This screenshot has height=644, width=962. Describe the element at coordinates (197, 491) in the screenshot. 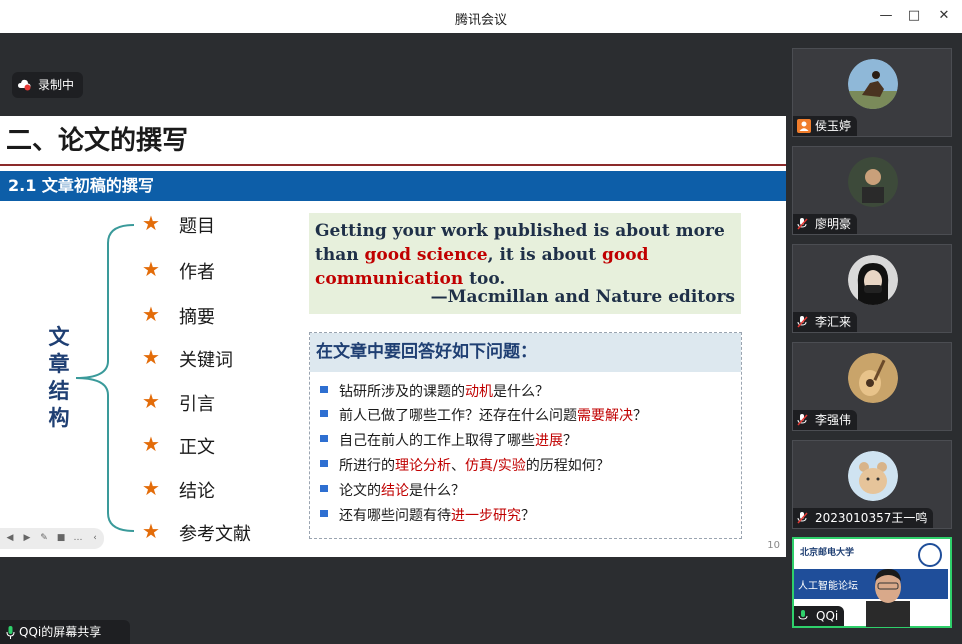

I see `outline-item-label: 结论` at that location.